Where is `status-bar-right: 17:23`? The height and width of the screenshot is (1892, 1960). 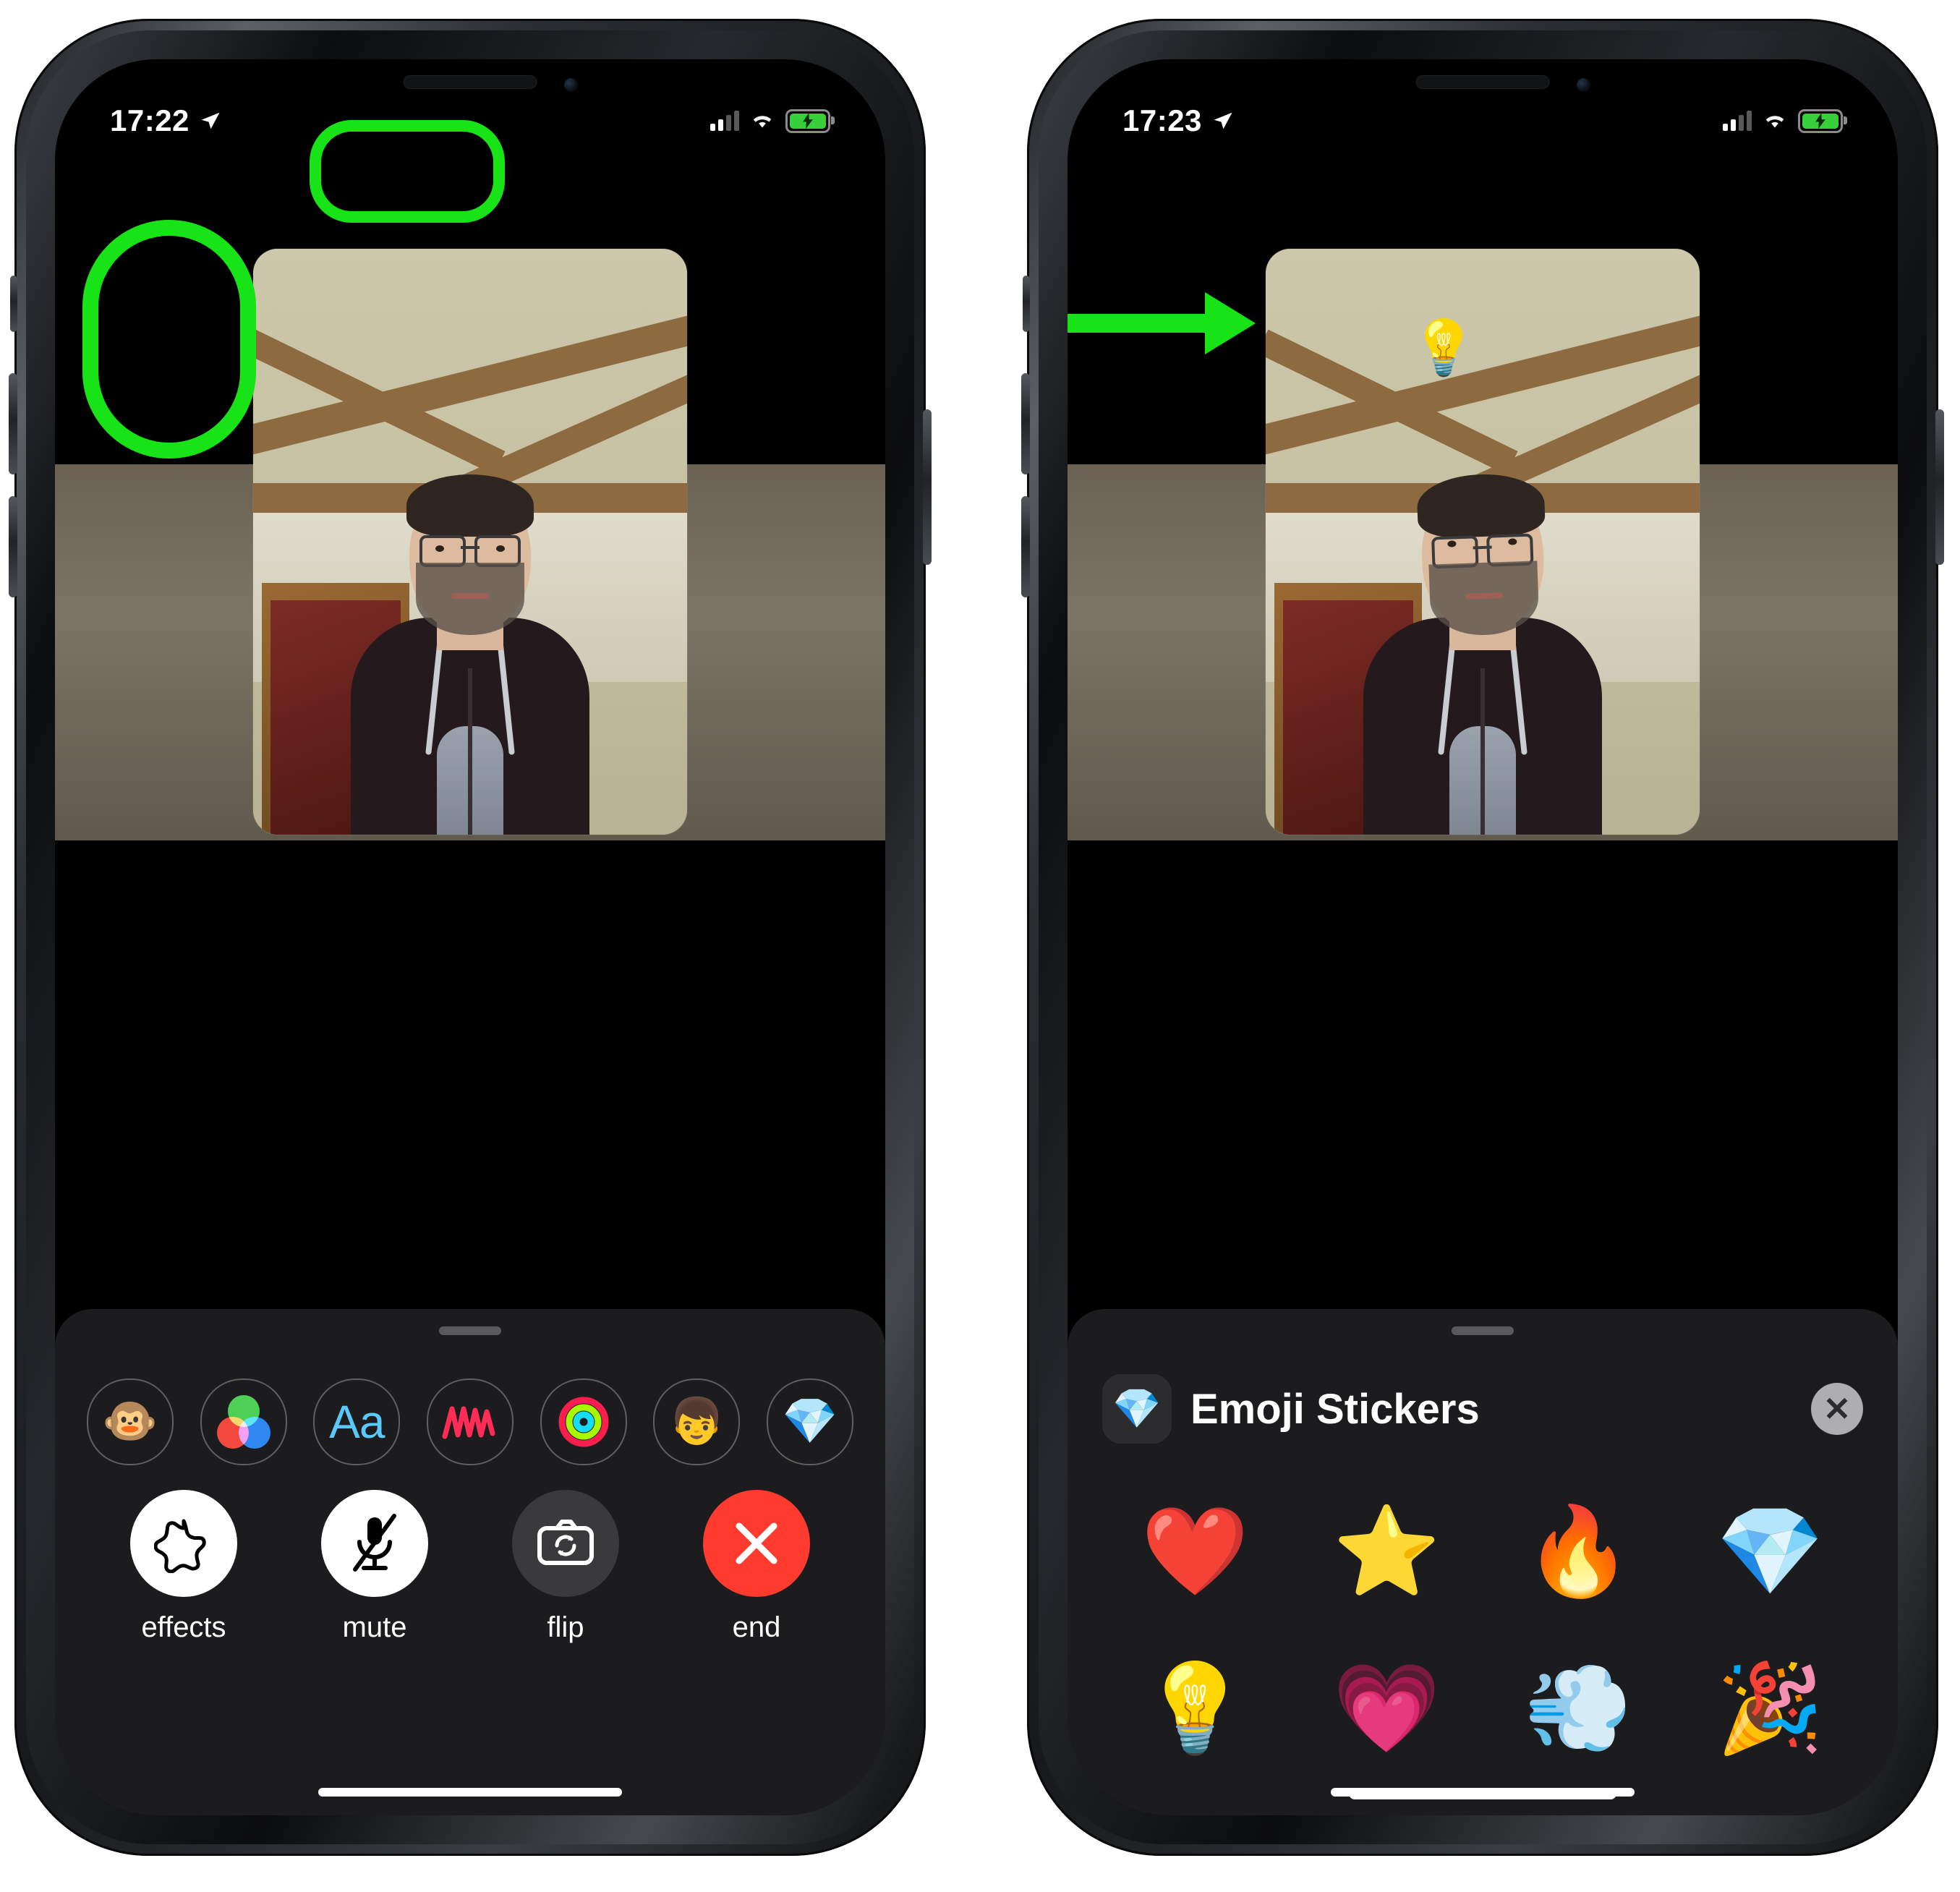 status-bar-right: 17:23 is located at coordinates (1483, 121).